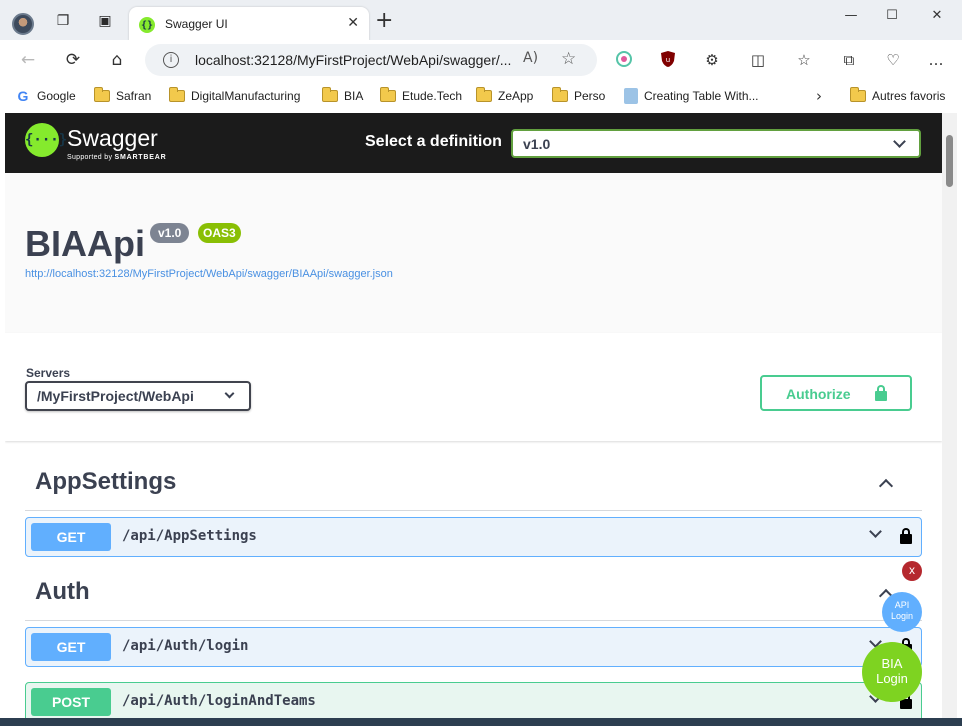  Describe the element at coordinates (897, 96) in the screenshot. I see `favorite-folder-autres-favoris: Autres favoris` at that location.